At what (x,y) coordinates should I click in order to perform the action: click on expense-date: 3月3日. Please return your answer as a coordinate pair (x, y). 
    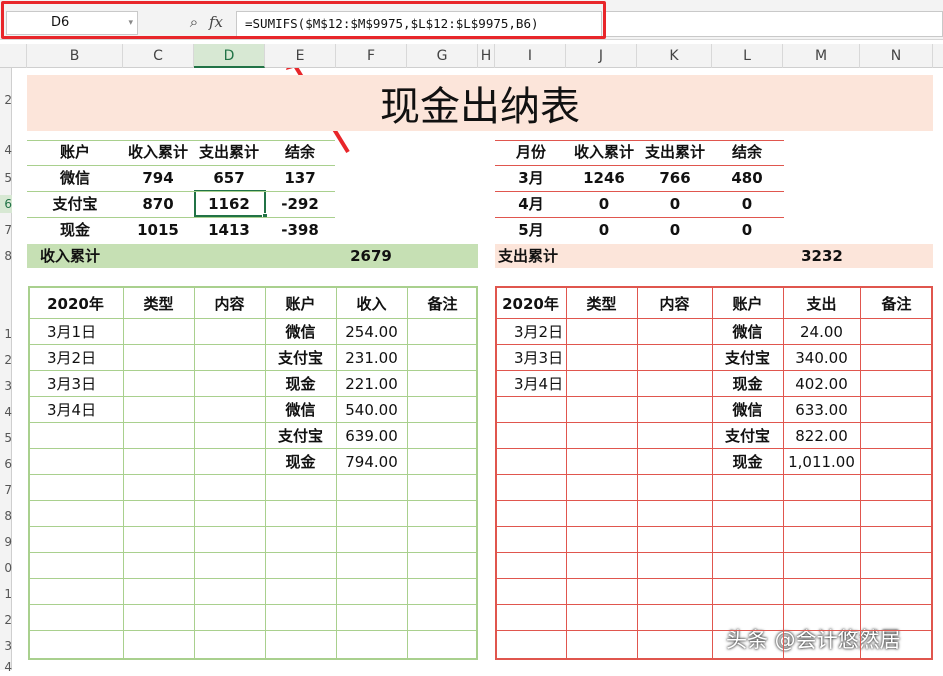
    Looking at the image, I should click on (538, 358).